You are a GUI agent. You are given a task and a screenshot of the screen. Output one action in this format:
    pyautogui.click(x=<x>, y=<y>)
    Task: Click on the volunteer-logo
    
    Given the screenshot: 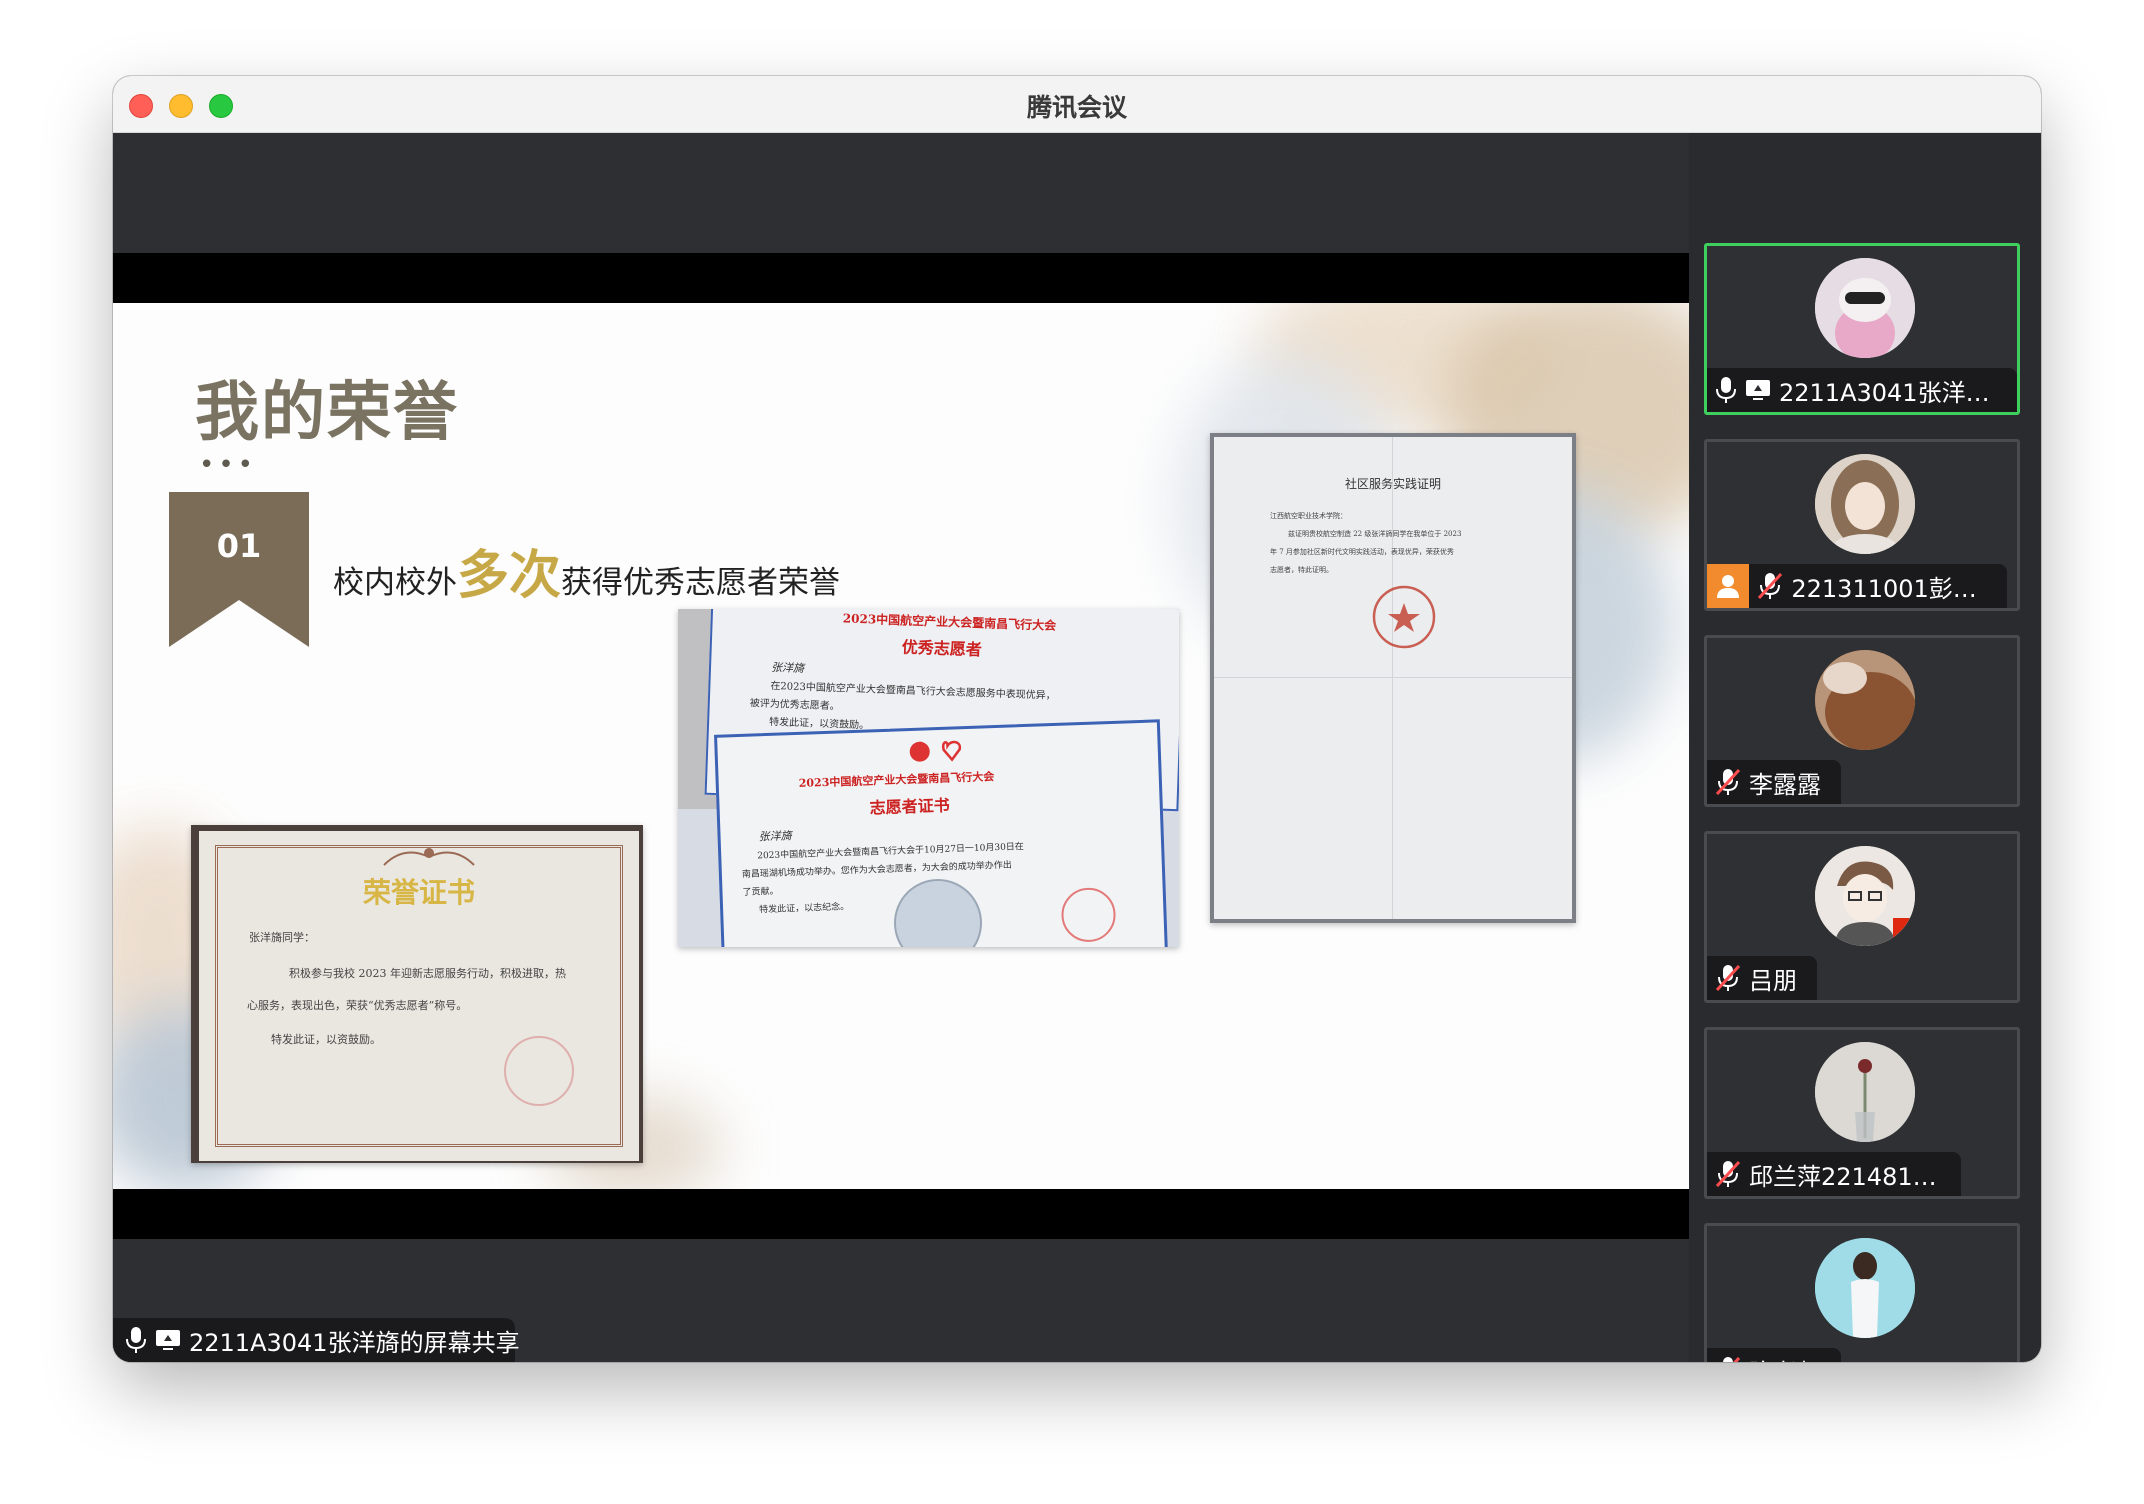 What is the action you would take?
    pyautogui.click(x=935, y=751)
    